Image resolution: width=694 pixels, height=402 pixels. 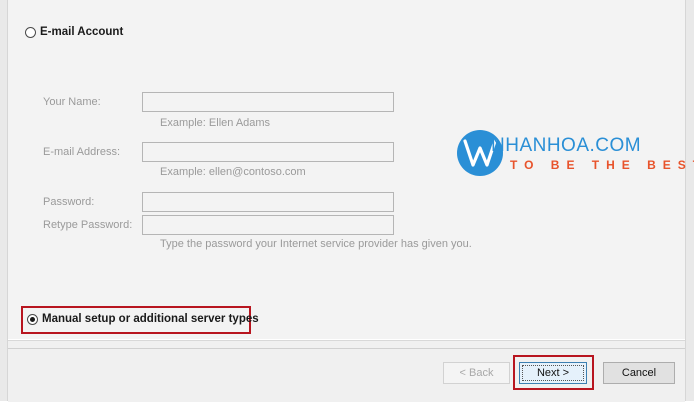 What do you see at coordinates (150, 319) in the screenshot?
I see `manual-setup-label: Manual setup or additional server types` at bounding box center [150, 319].